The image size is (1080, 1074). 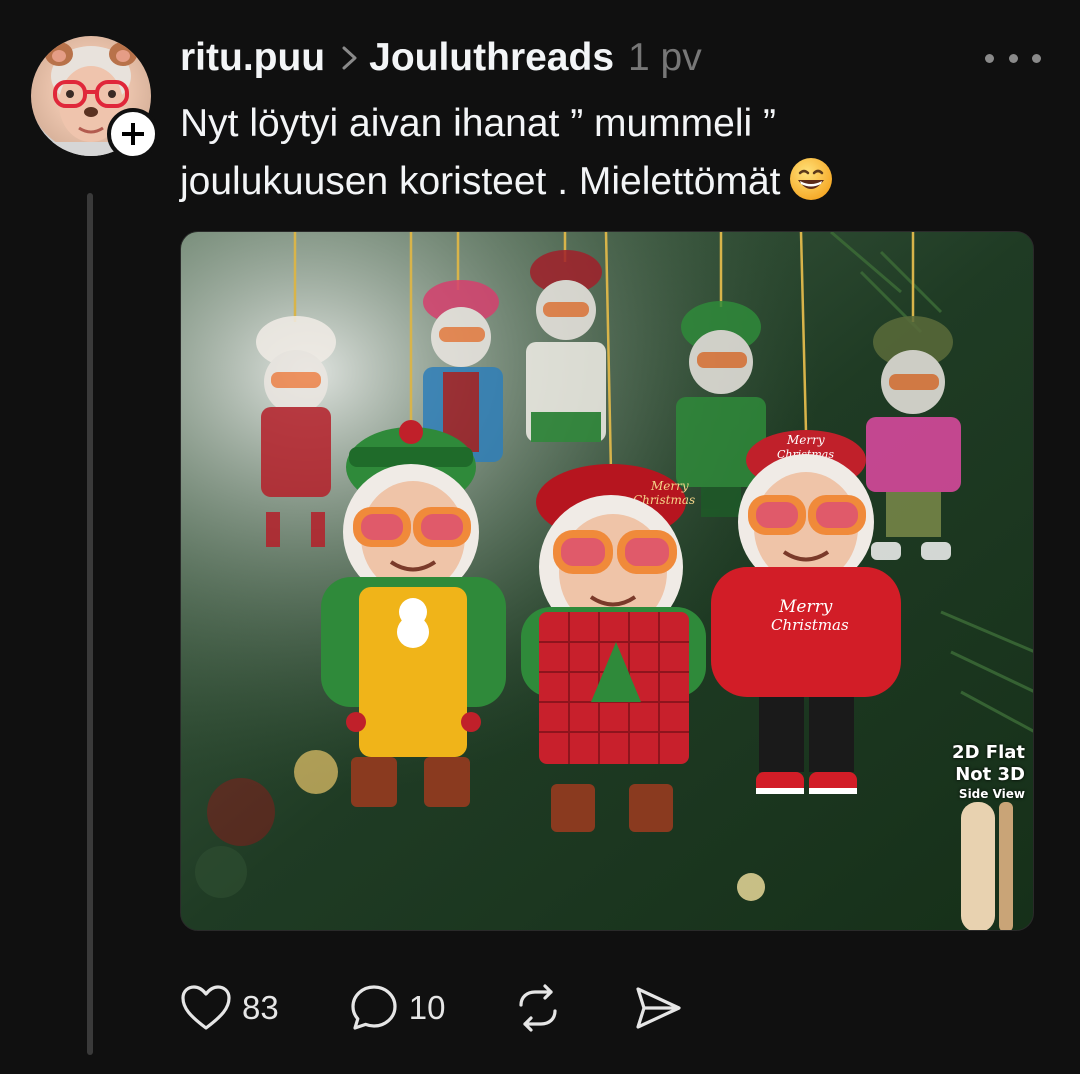 I want to click on comment-icon, so click(x=374, y=1007).